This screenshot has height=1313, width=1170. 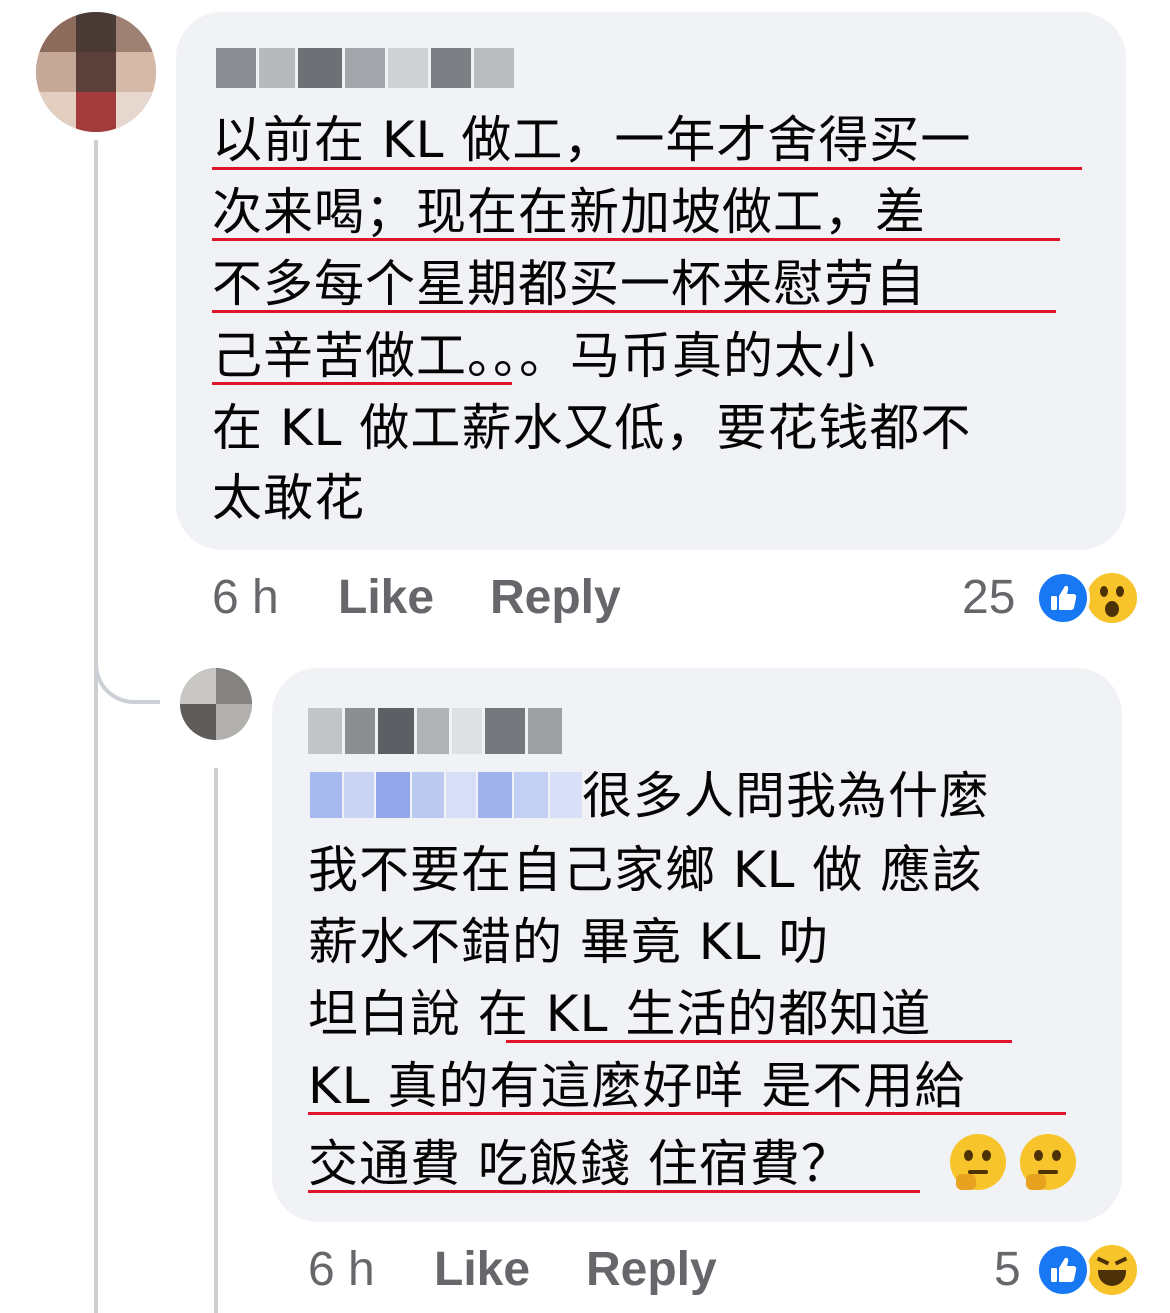 What do you see at coordinates (569, 284) in the screenshot?
I see `comment-text-line: 不多每个星期都买一杯来慰劳自` at bounding box center [569, 284].